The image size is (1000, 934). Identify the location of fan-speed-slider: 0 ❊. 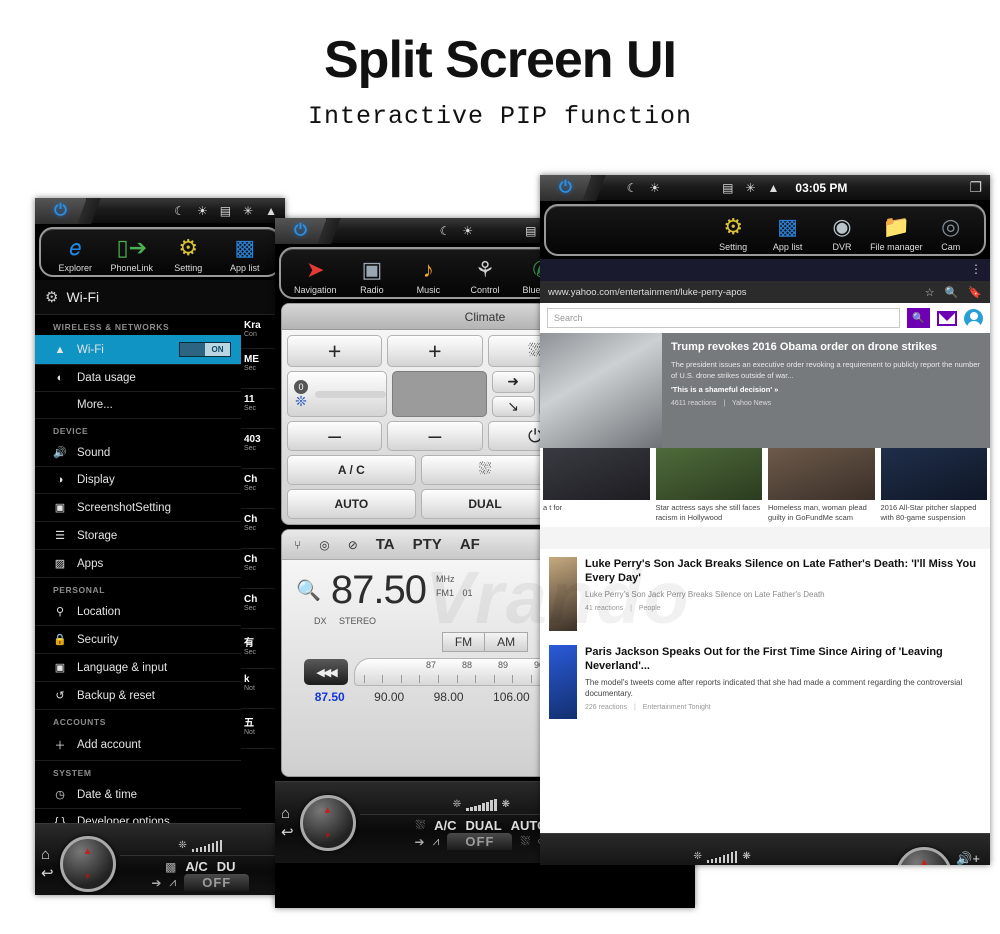
(337, 394).